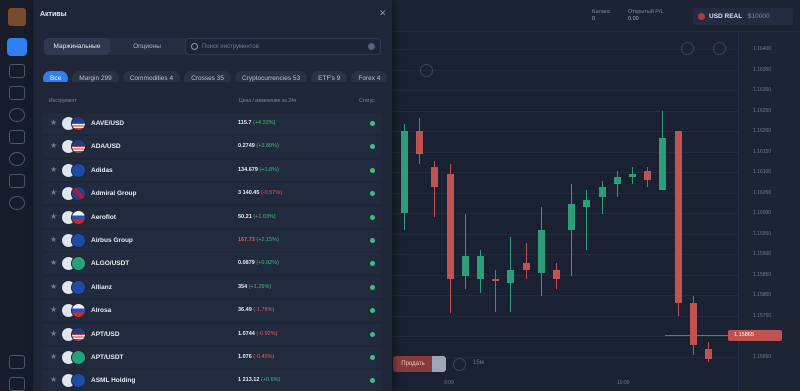 The height and width of the screenshot is (391, 800). What do you see at coordinates (107, 357) in the screenshot?
I see `asset-name: APT/USDT` at bounding box center [107, 357].